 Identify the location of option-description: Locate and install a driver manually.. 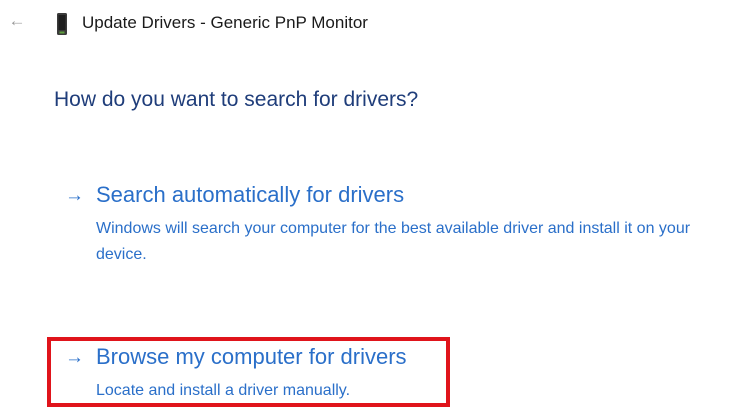
(223, 390).